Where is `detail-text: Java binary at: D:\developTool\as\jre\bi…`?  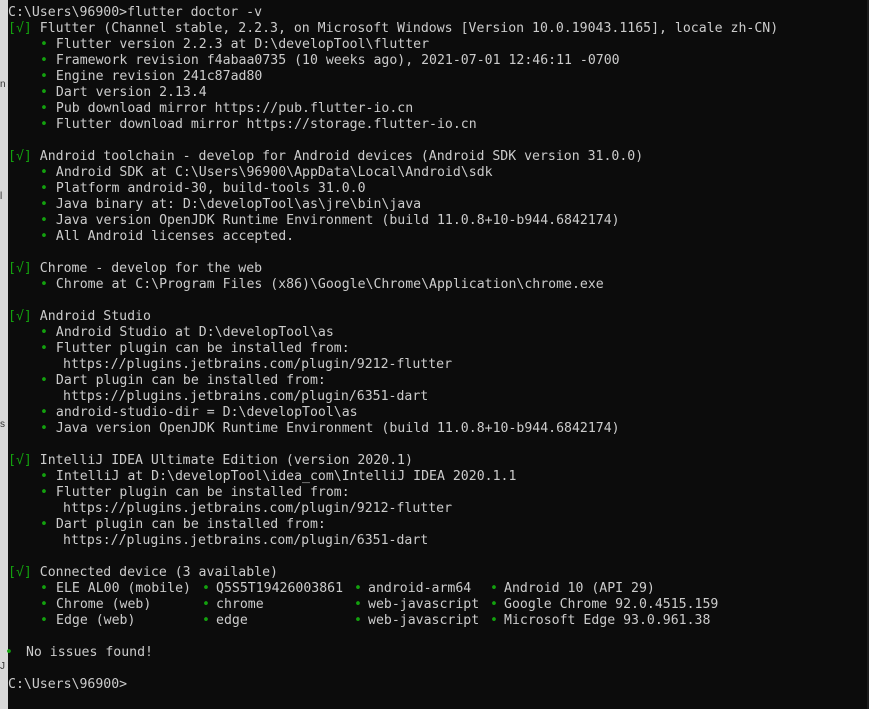
detail-text: Java binary at: D:\developTool\as\jre\bi… is located at coordinates (234, 204).